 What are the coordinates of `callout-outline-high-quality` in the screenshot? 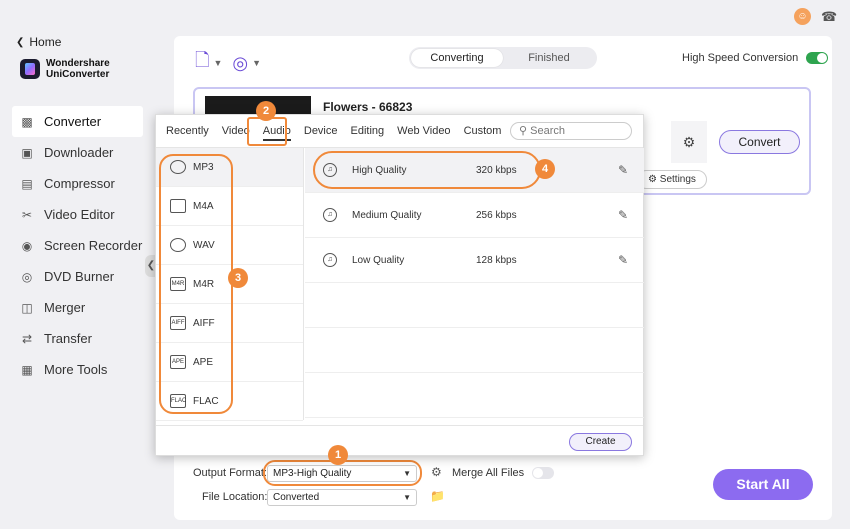 It's located at (427, 170).